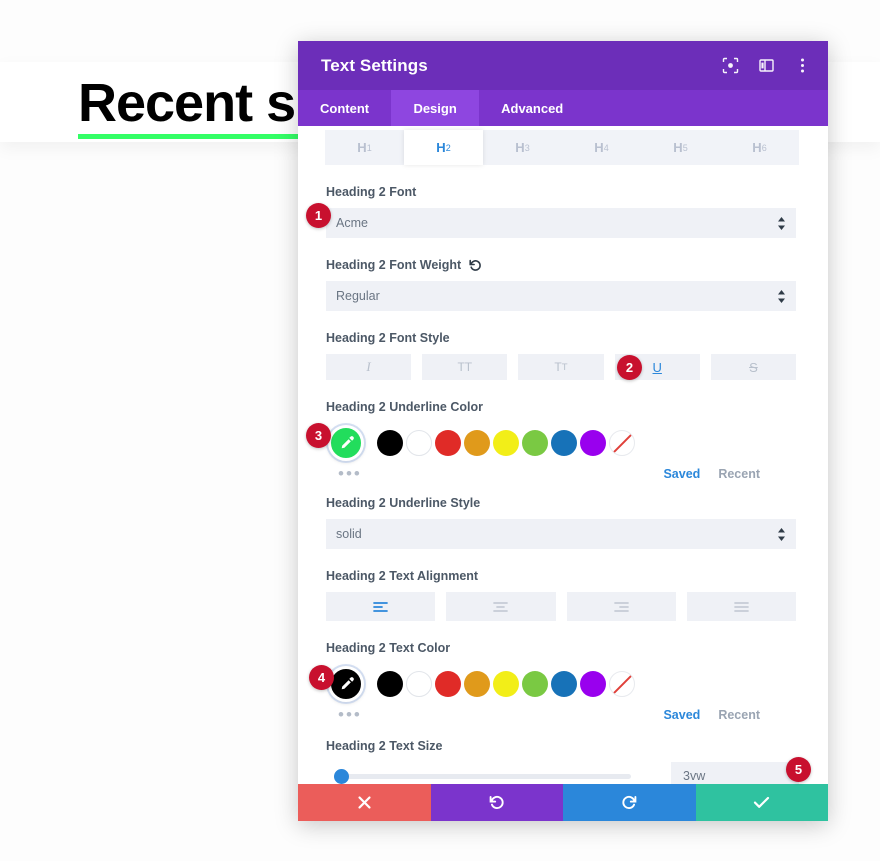 The image size is (880, 861). I want to click on align-justify-button, so click(741, 606).